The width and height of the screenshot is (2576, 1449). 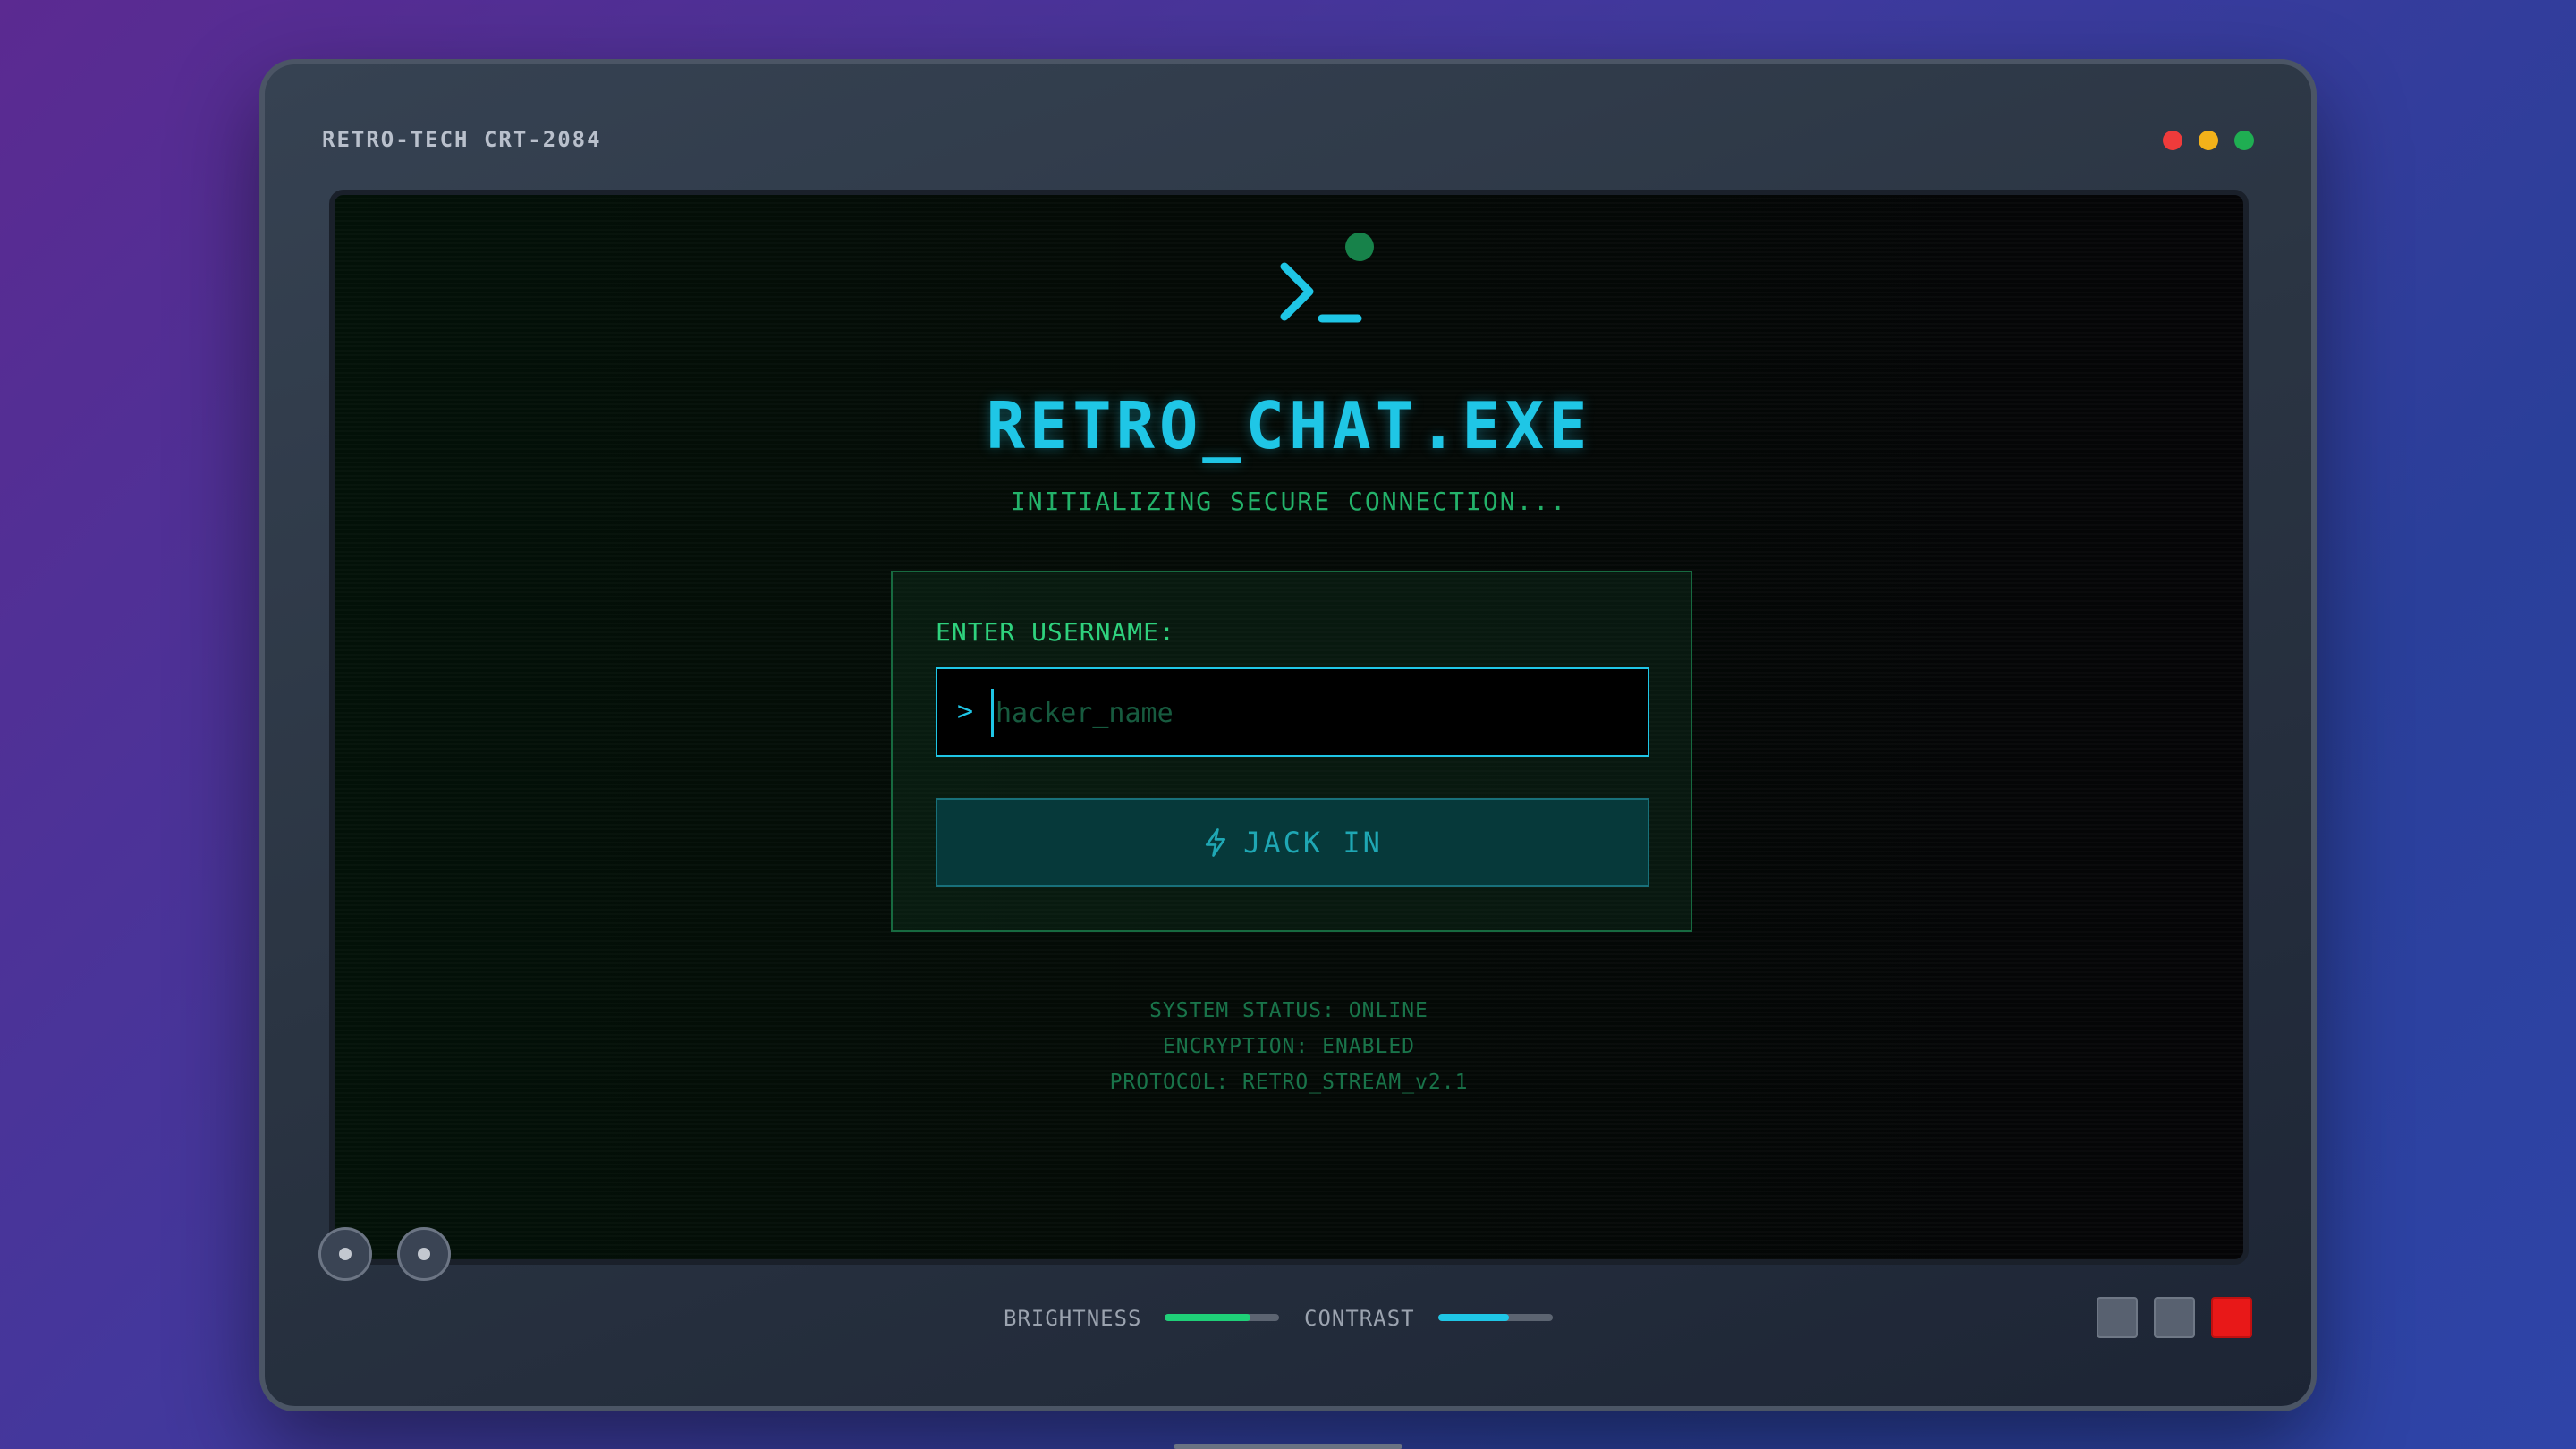 What do you see at coordinates (1288, 1010) in the screenshot?
I see `status-line: SYSTEM STATUS: ONLINE` at bounding box center [1288, 1010].